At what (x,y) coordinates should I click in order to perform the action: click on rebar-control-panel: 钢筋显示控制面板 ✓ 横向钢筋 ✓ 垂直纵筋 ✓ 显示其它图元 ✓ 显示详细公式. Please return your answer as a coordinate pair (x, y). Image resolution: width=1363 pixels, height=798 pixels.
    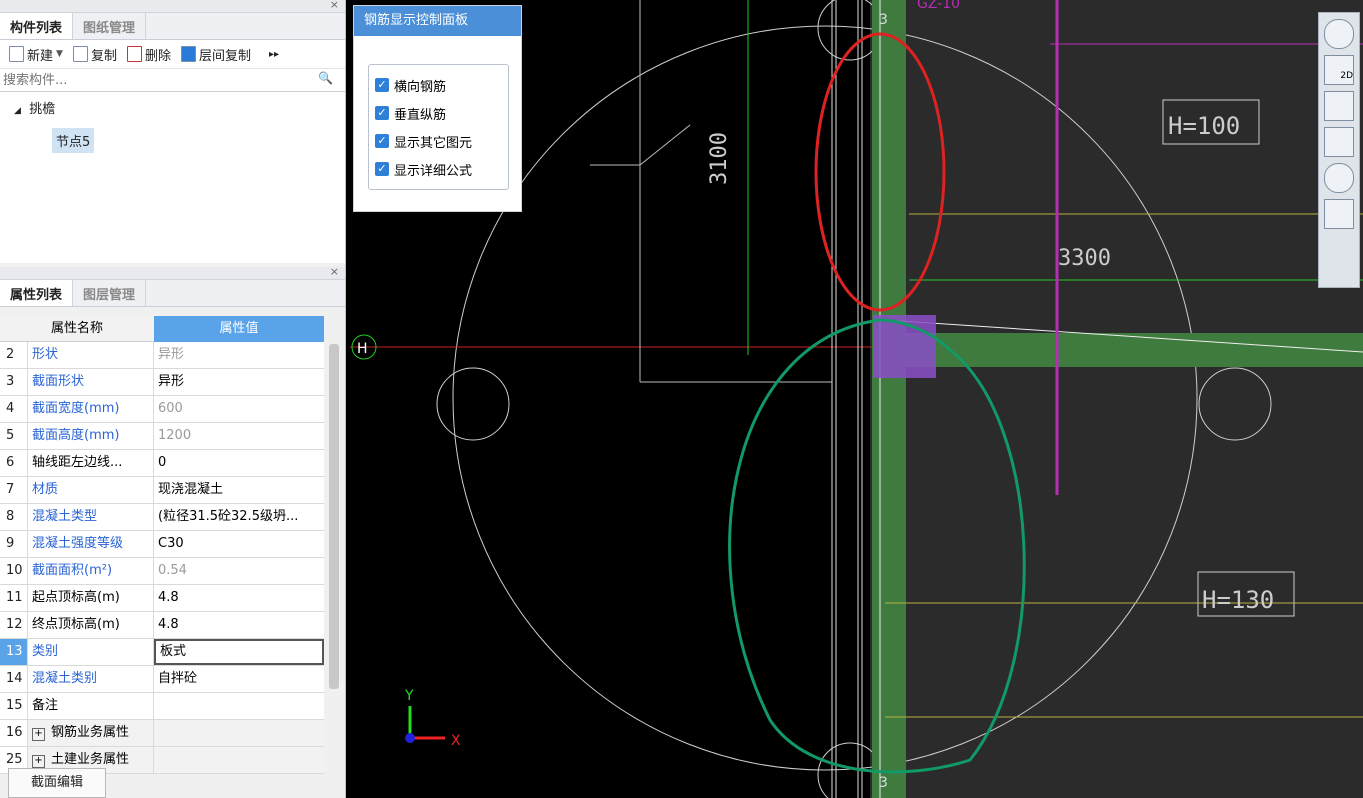
    Looking at the image, I should click on (437, 108).